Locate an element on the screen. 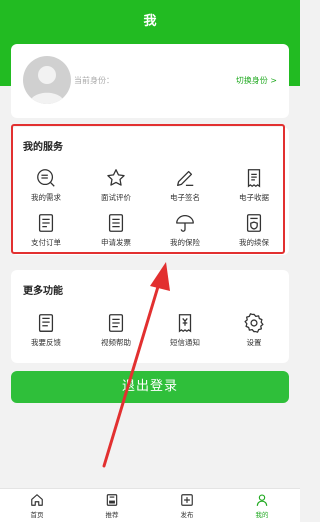 The height and width of the screenshot is (522, 320). more-feedback: 我要反馈 is located at coordinates (46, 330).